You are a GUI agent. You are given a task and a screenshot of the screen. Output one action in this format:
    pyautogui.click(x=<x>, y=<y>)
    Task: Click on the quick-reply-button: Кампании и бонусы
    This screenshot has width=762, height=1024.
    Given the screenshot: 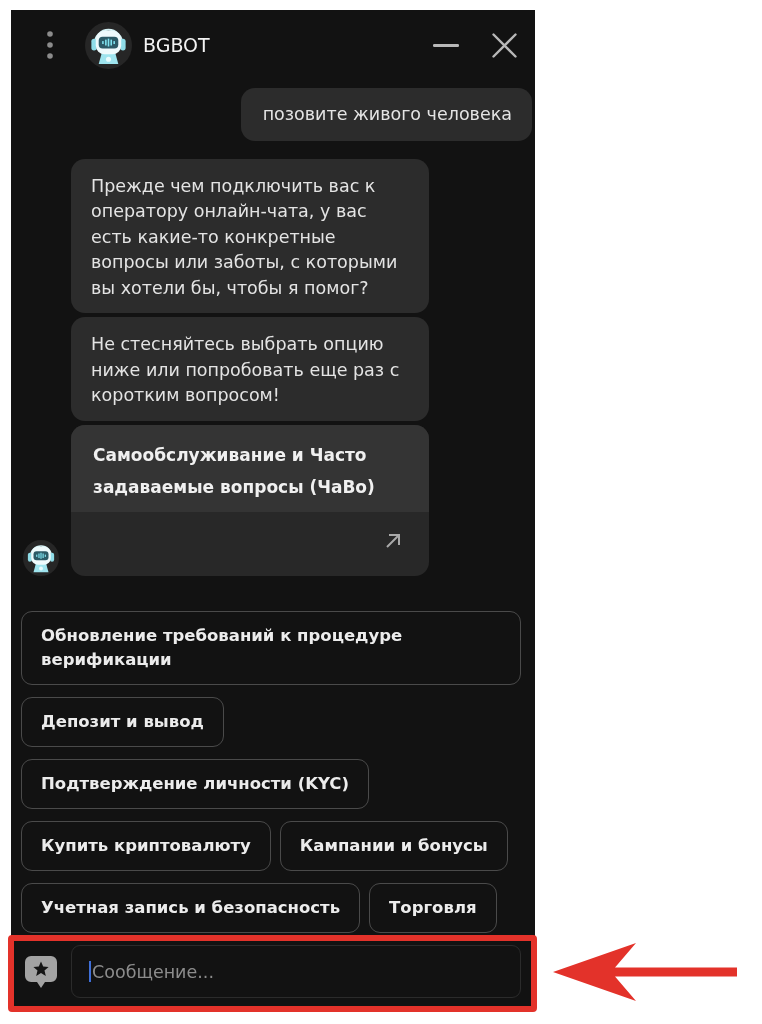 What is the action you would take?
    pyautogui.click(x=393, y=845)
    